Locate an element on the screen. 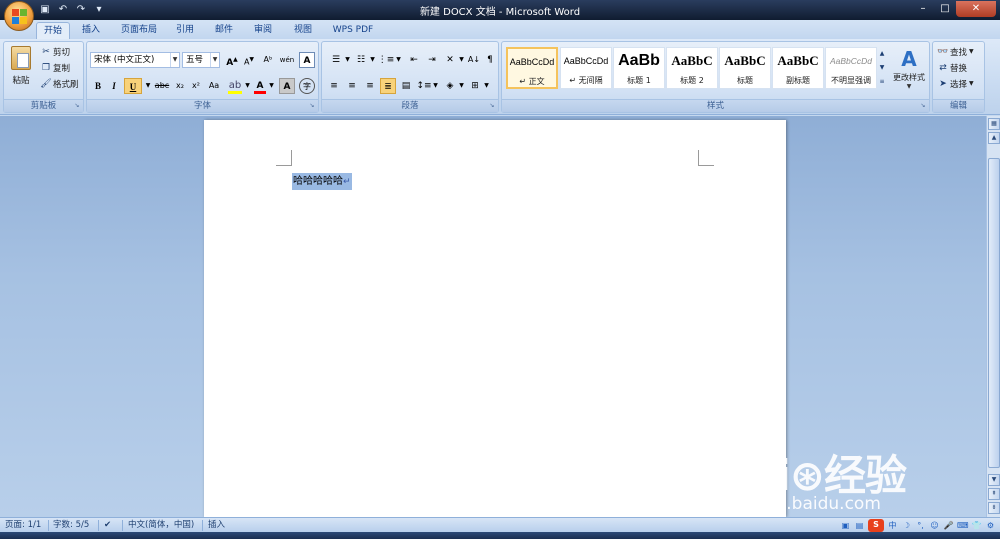  numbering-button: ☷ is located at coordinates (361, 60).